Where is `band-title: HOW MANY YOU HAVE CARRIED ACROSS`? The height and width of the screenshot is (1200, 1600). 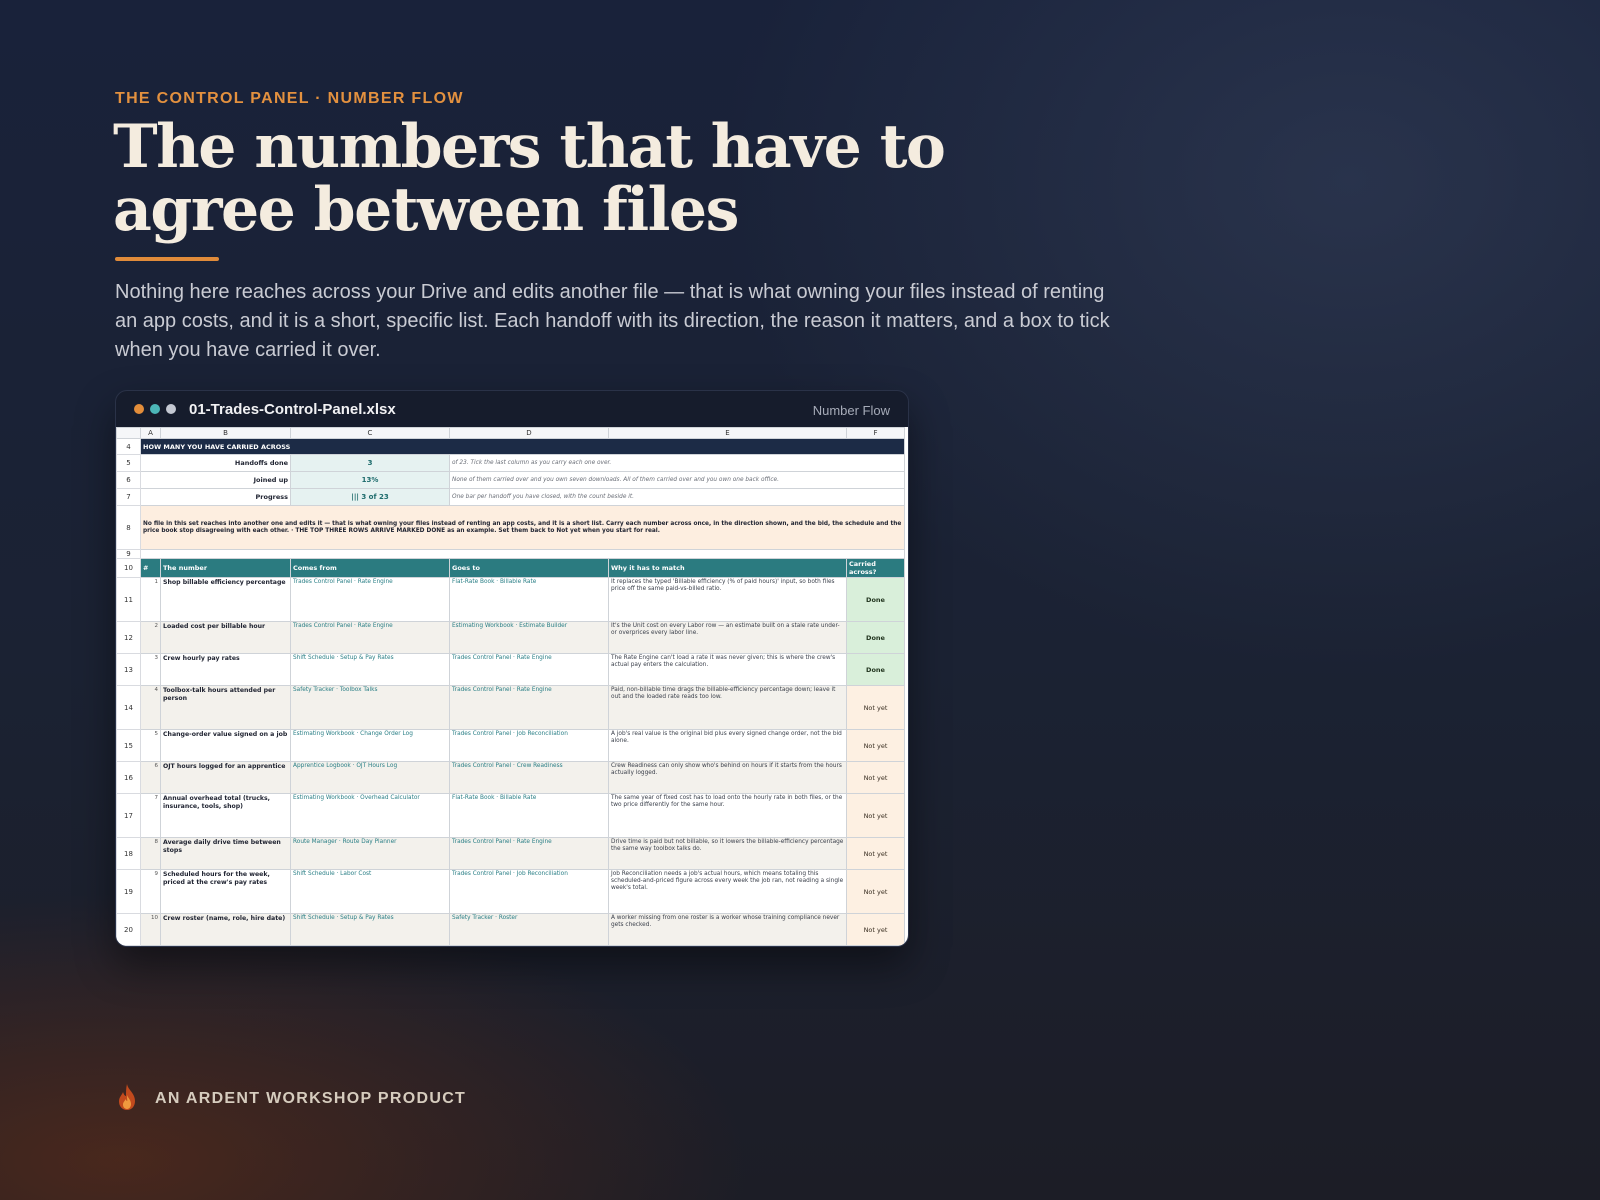
band-title: HOW MANY YOU HAVE CARRIED ACROSS is located at coordinates (522, 446).